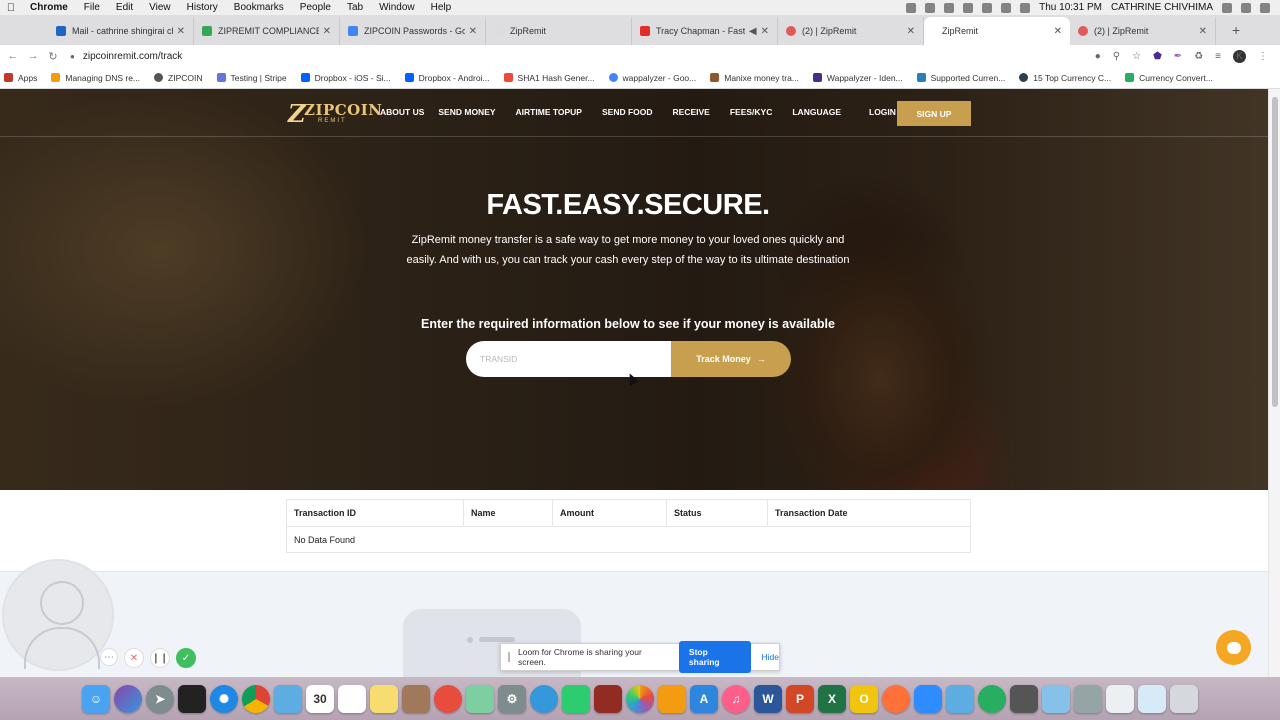 The height and width of the screenshot is (720, 1280). Describe the element at coordinates (1025, 7) in the screenshot. I see `battery-icon` at that location.